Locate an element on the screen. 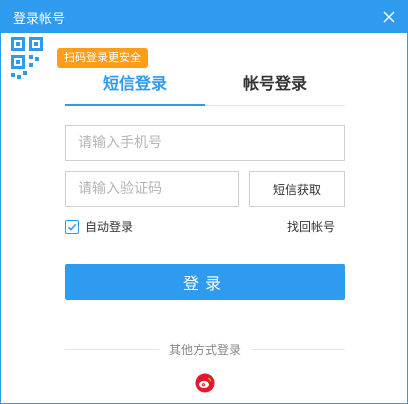 The image size is (408, 404). title-bar: 登录帐号 is located at coordinates (204, 17).